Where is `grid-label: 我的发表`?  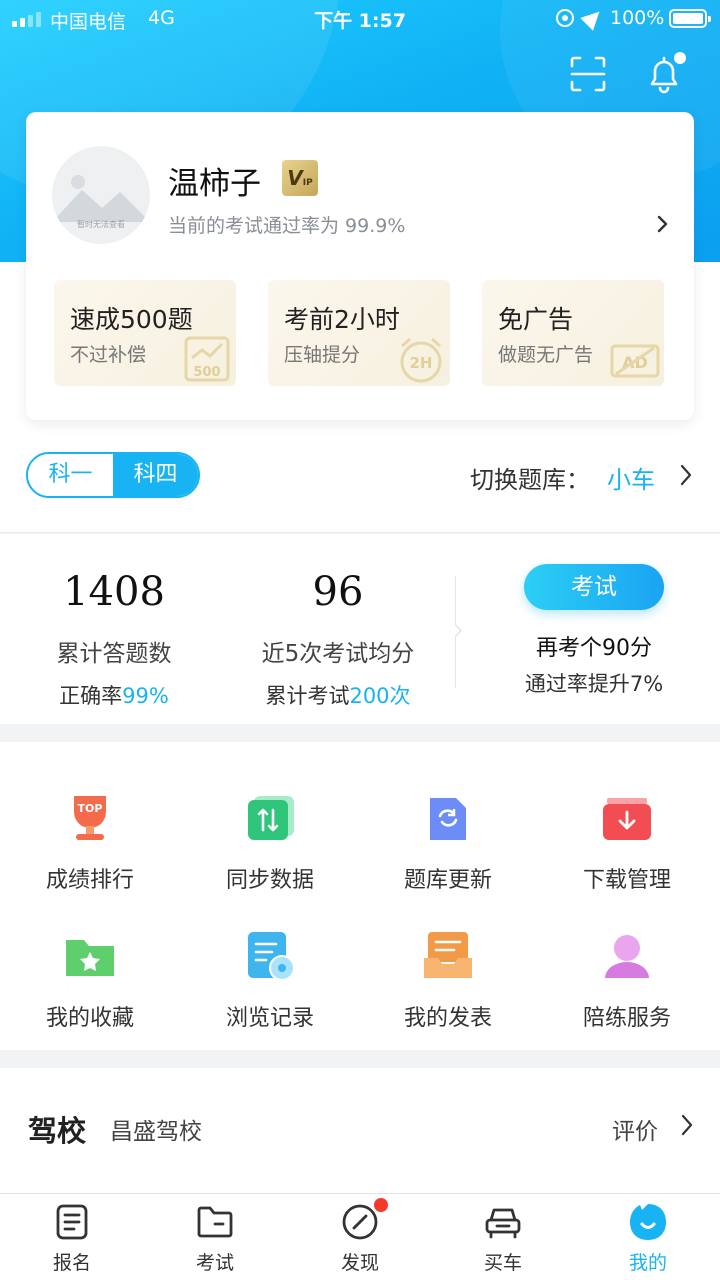 grid-label: 我的发表 is located at coordinates (447, 1018).